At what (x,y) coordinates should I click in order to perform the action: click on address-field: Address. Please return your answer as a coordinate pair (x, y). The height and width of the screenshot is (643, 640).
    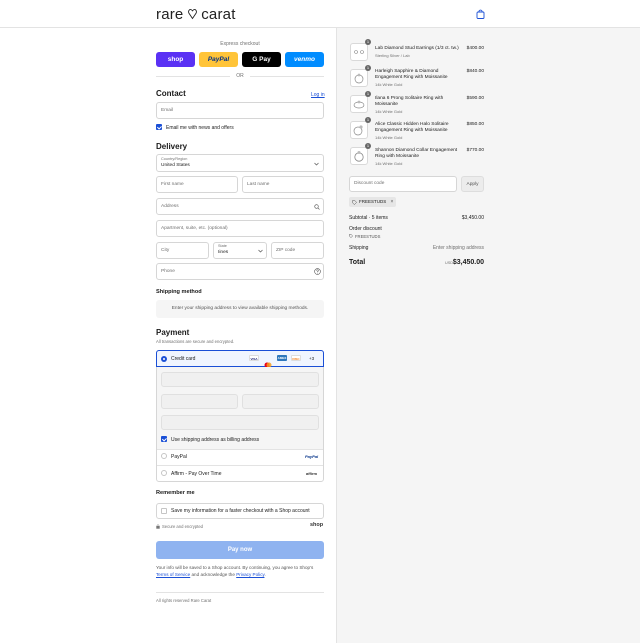
    Looking at the image, I should click on (240, 206).